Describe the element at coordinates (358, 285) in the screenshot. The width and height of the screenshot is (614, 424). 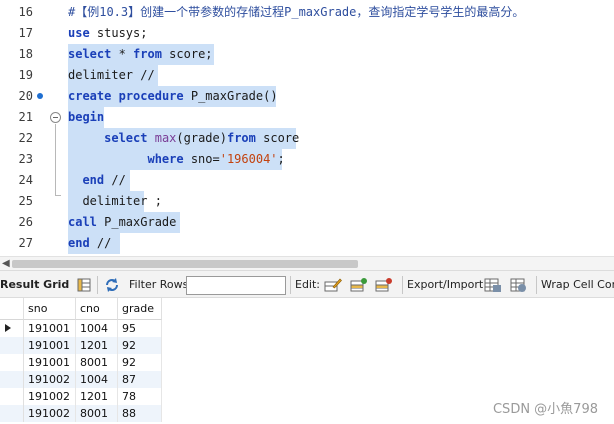
I see `add-row-icon` at that location.